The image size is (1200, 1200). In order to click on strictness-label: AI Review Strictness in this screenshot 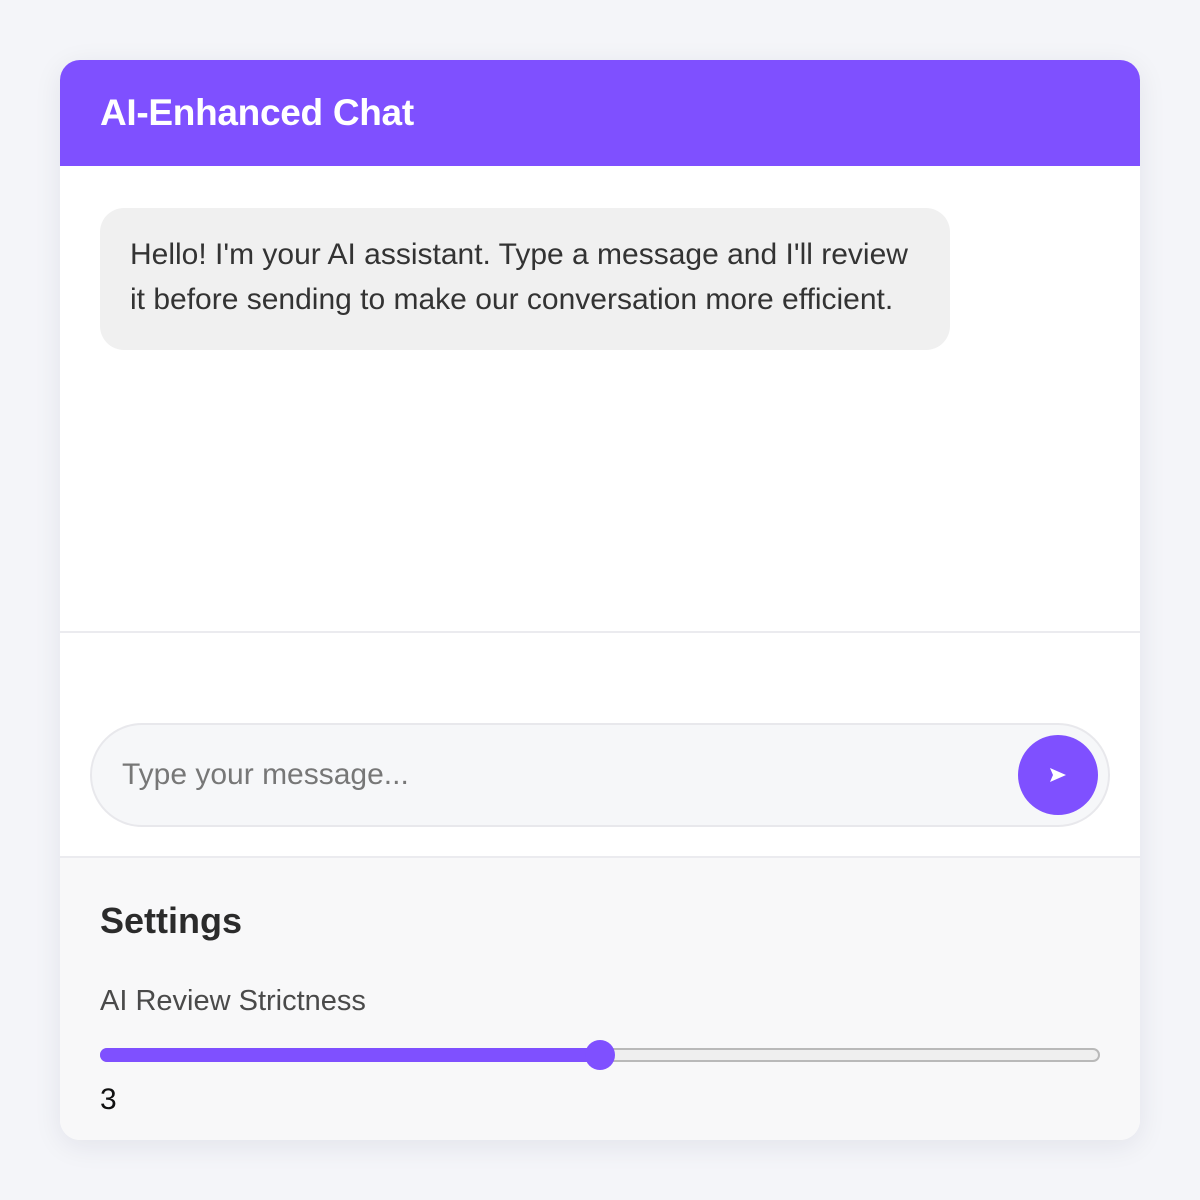, I will do `click(233, 1001)`.